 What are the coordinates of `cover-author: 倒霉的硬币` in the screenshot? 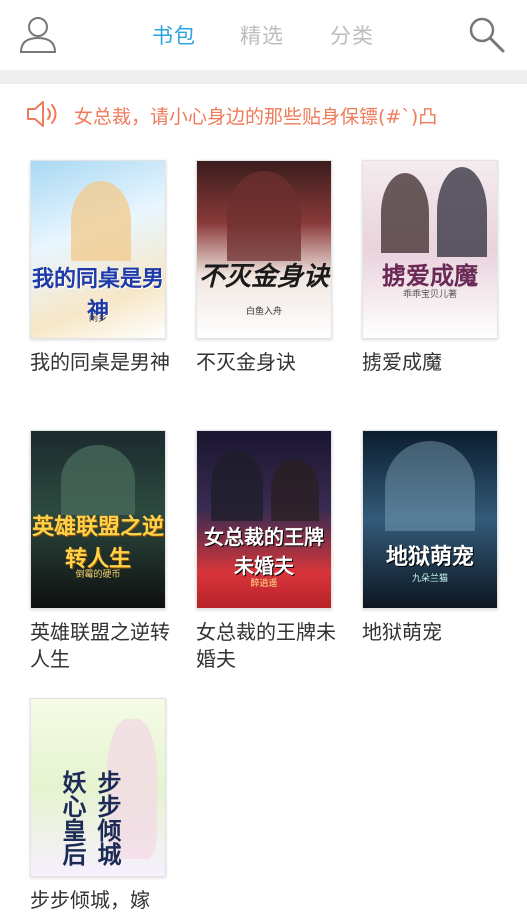 It's located at (98, 575).